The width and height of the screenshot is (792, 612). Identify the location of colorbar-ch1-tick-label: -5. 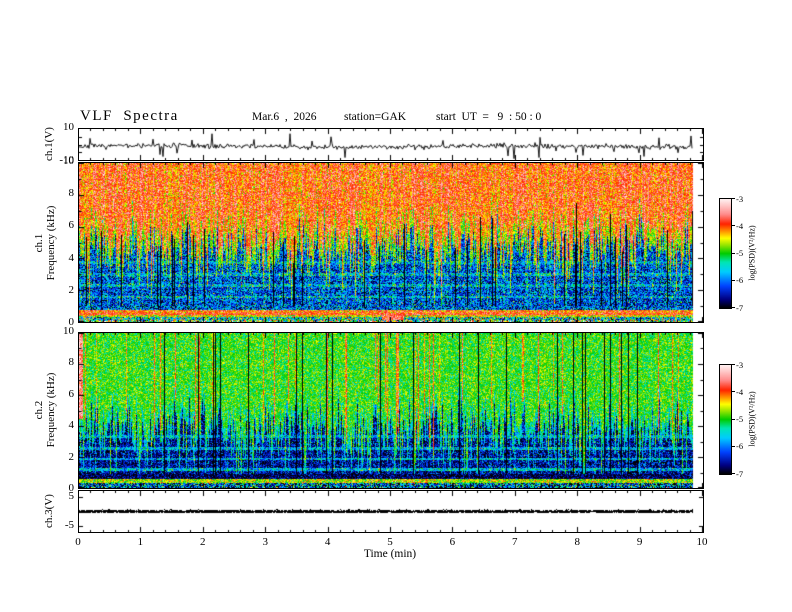
(740, 253).